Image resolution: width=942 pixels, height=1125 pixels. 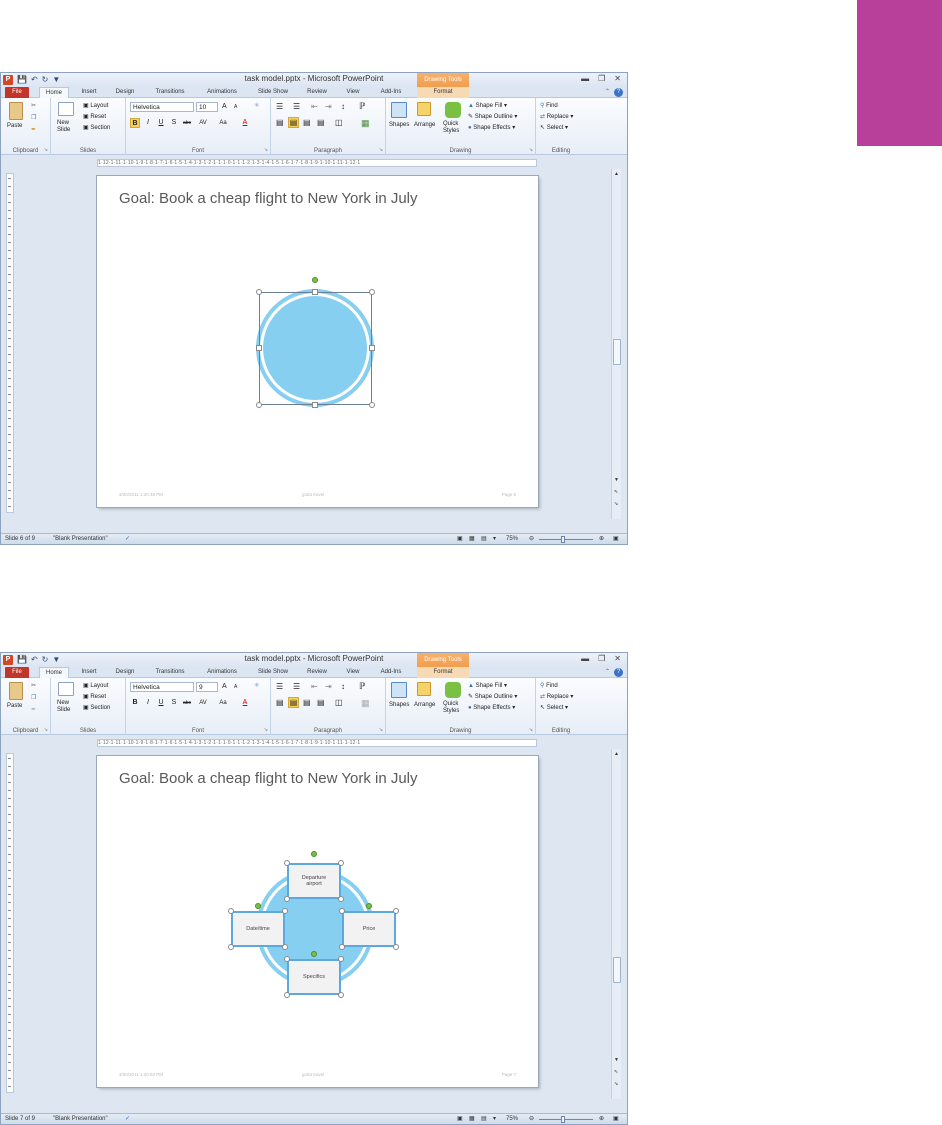 I want to click on arrange-button: Arrange, so click(x=424, y=125).